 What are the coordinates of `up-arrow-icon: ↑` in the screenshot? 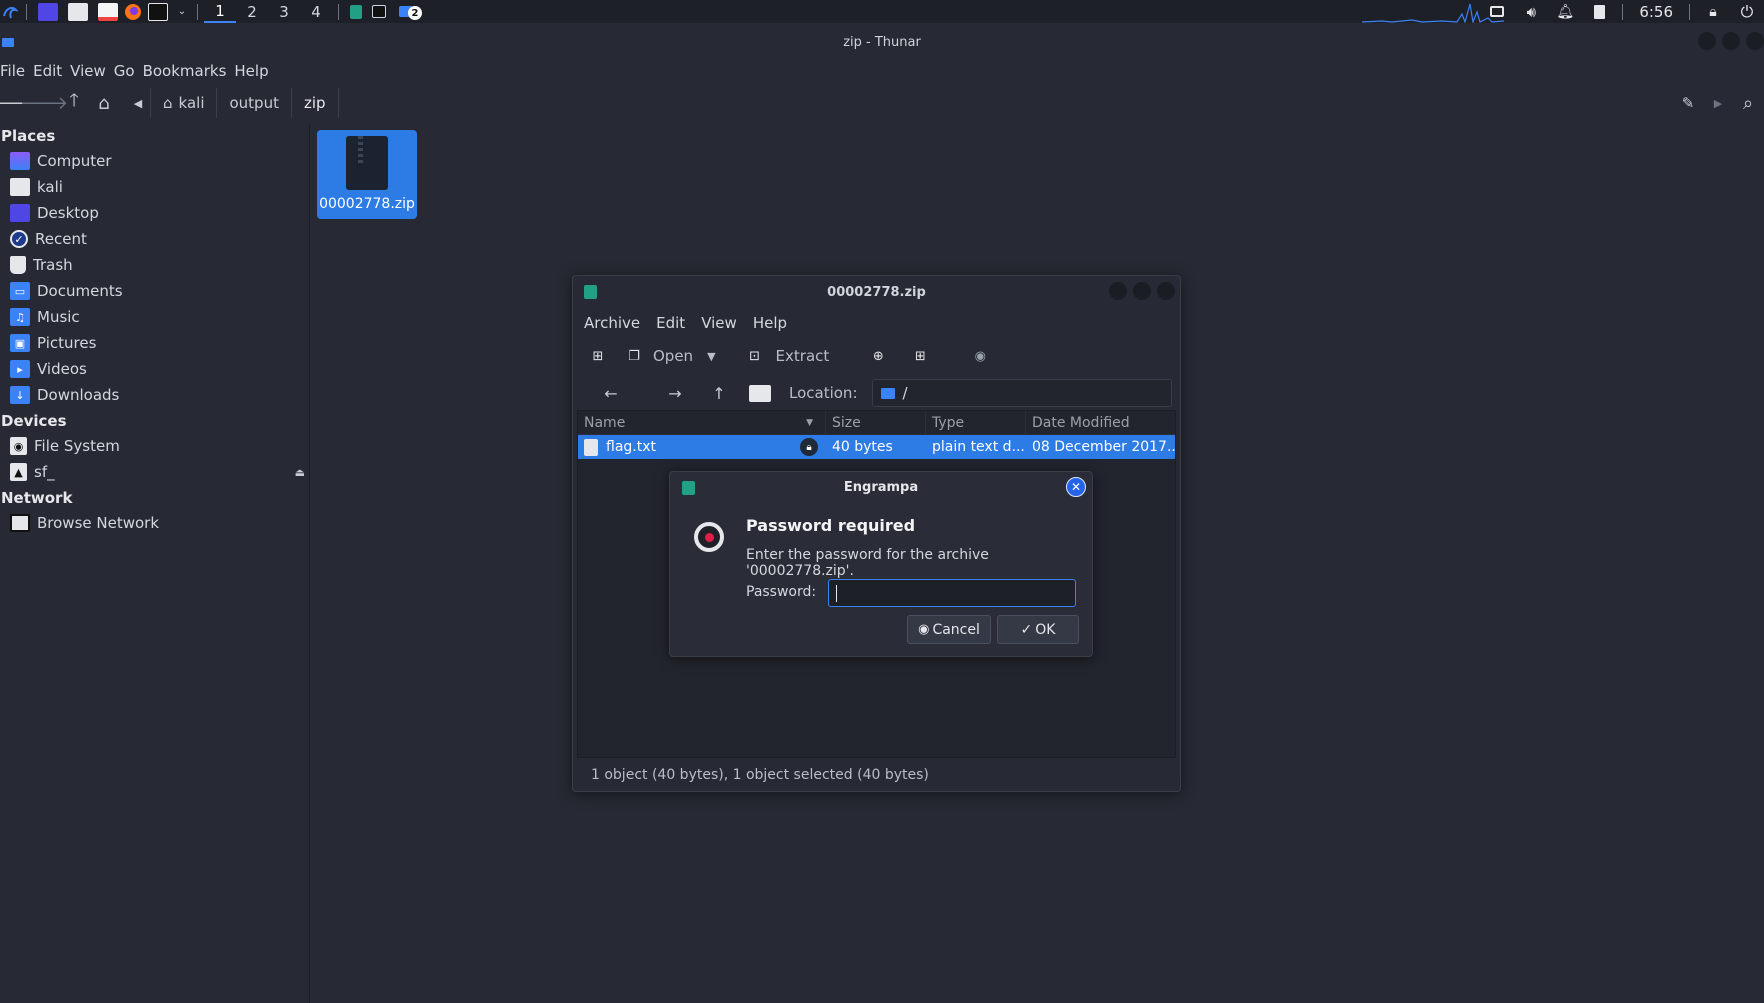 It's located at (719, 393).